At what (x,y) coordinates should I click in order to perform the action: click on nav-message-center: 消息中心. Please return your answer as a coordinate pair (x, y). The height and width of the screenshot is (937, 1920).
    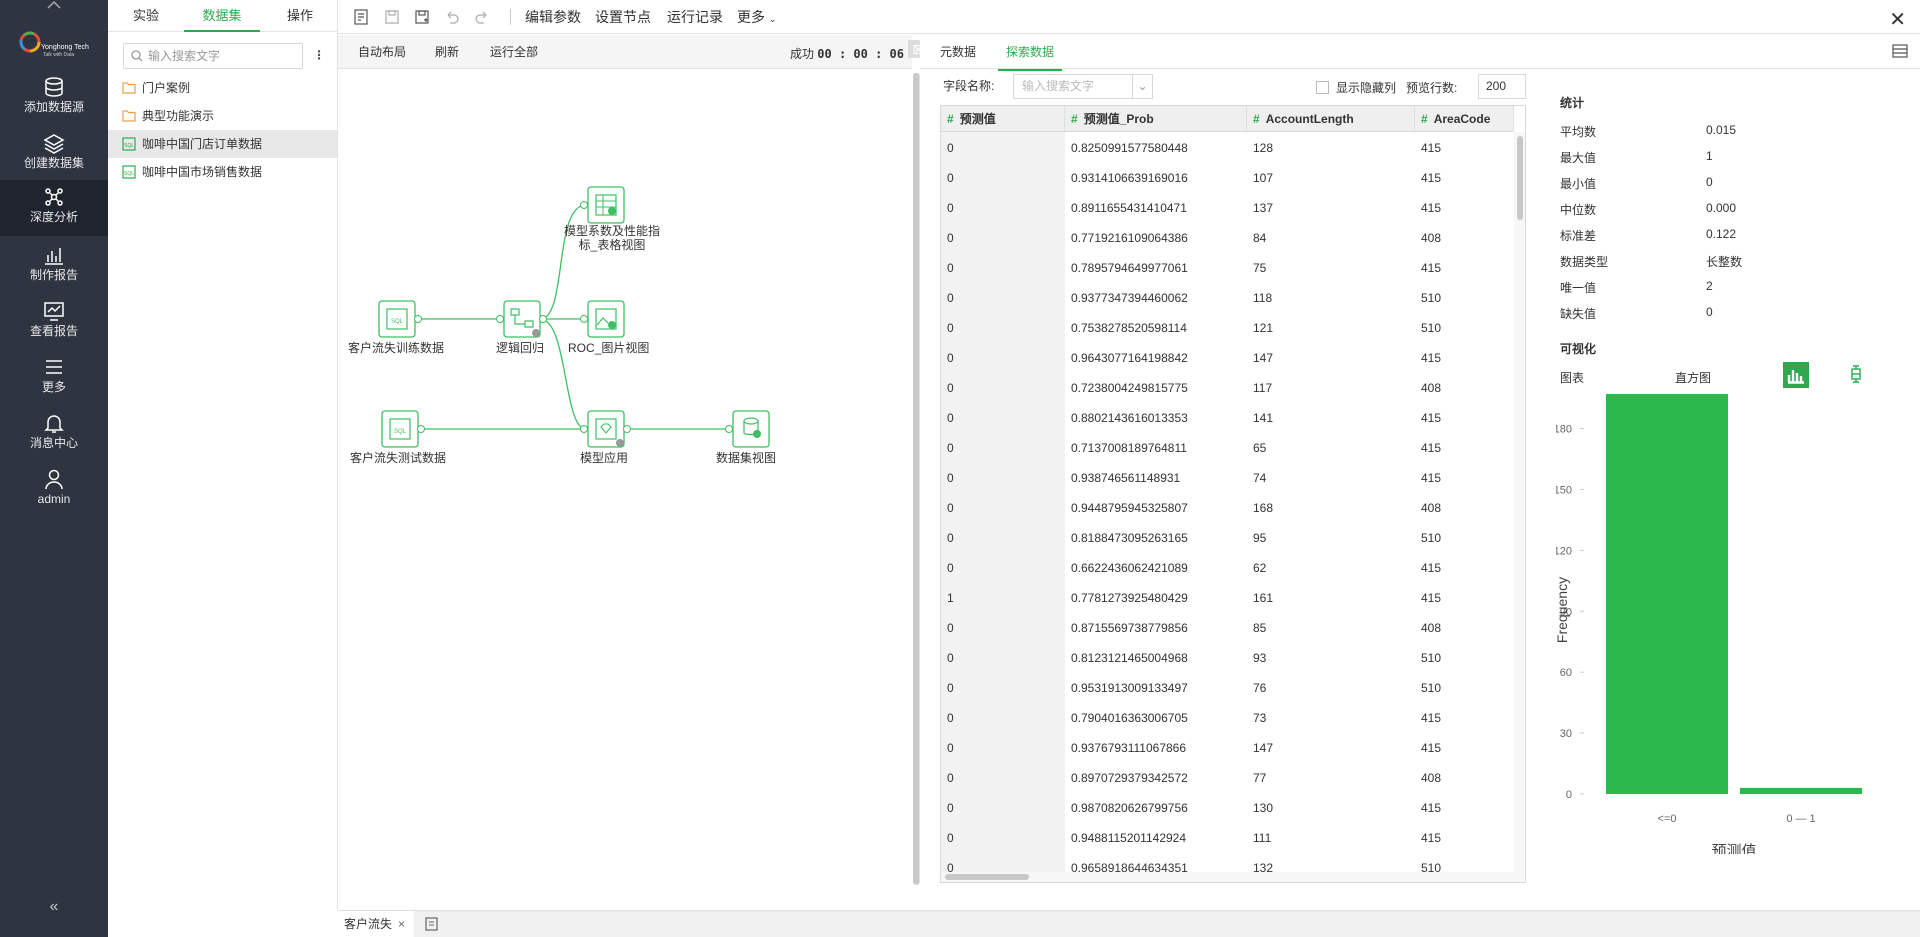
    Looking at the image, I should click on (54, 433).